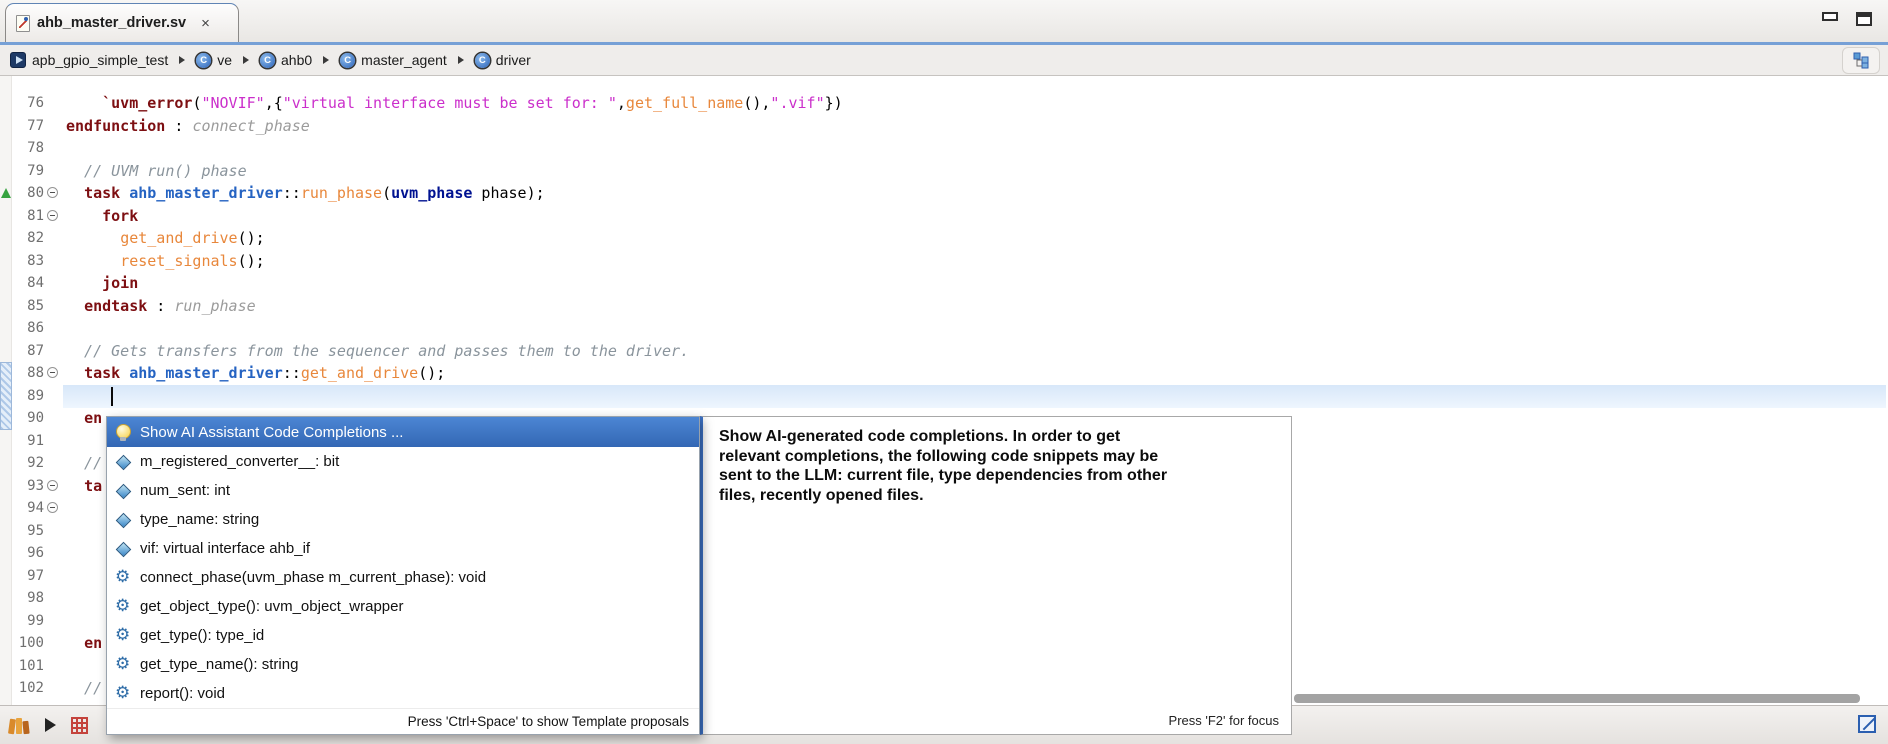 The image size is (1888, 744). I want to click on line-number: 91, so click(35, 440).